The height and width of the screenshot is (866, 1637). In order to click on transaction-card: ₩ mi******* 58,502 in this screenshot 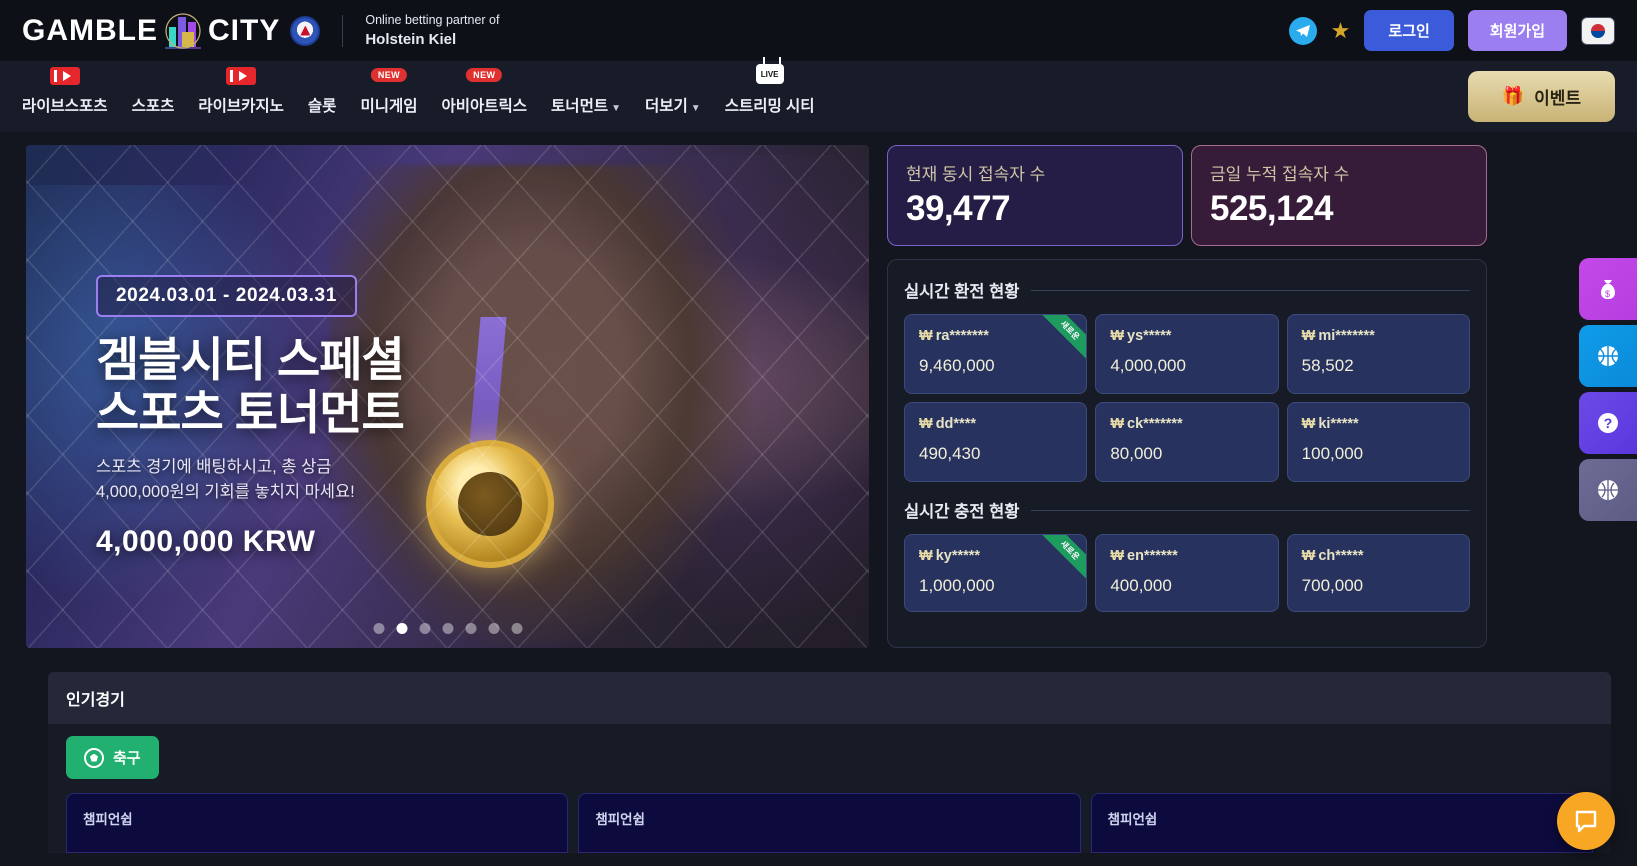, I will do `click(1378, 354)`.